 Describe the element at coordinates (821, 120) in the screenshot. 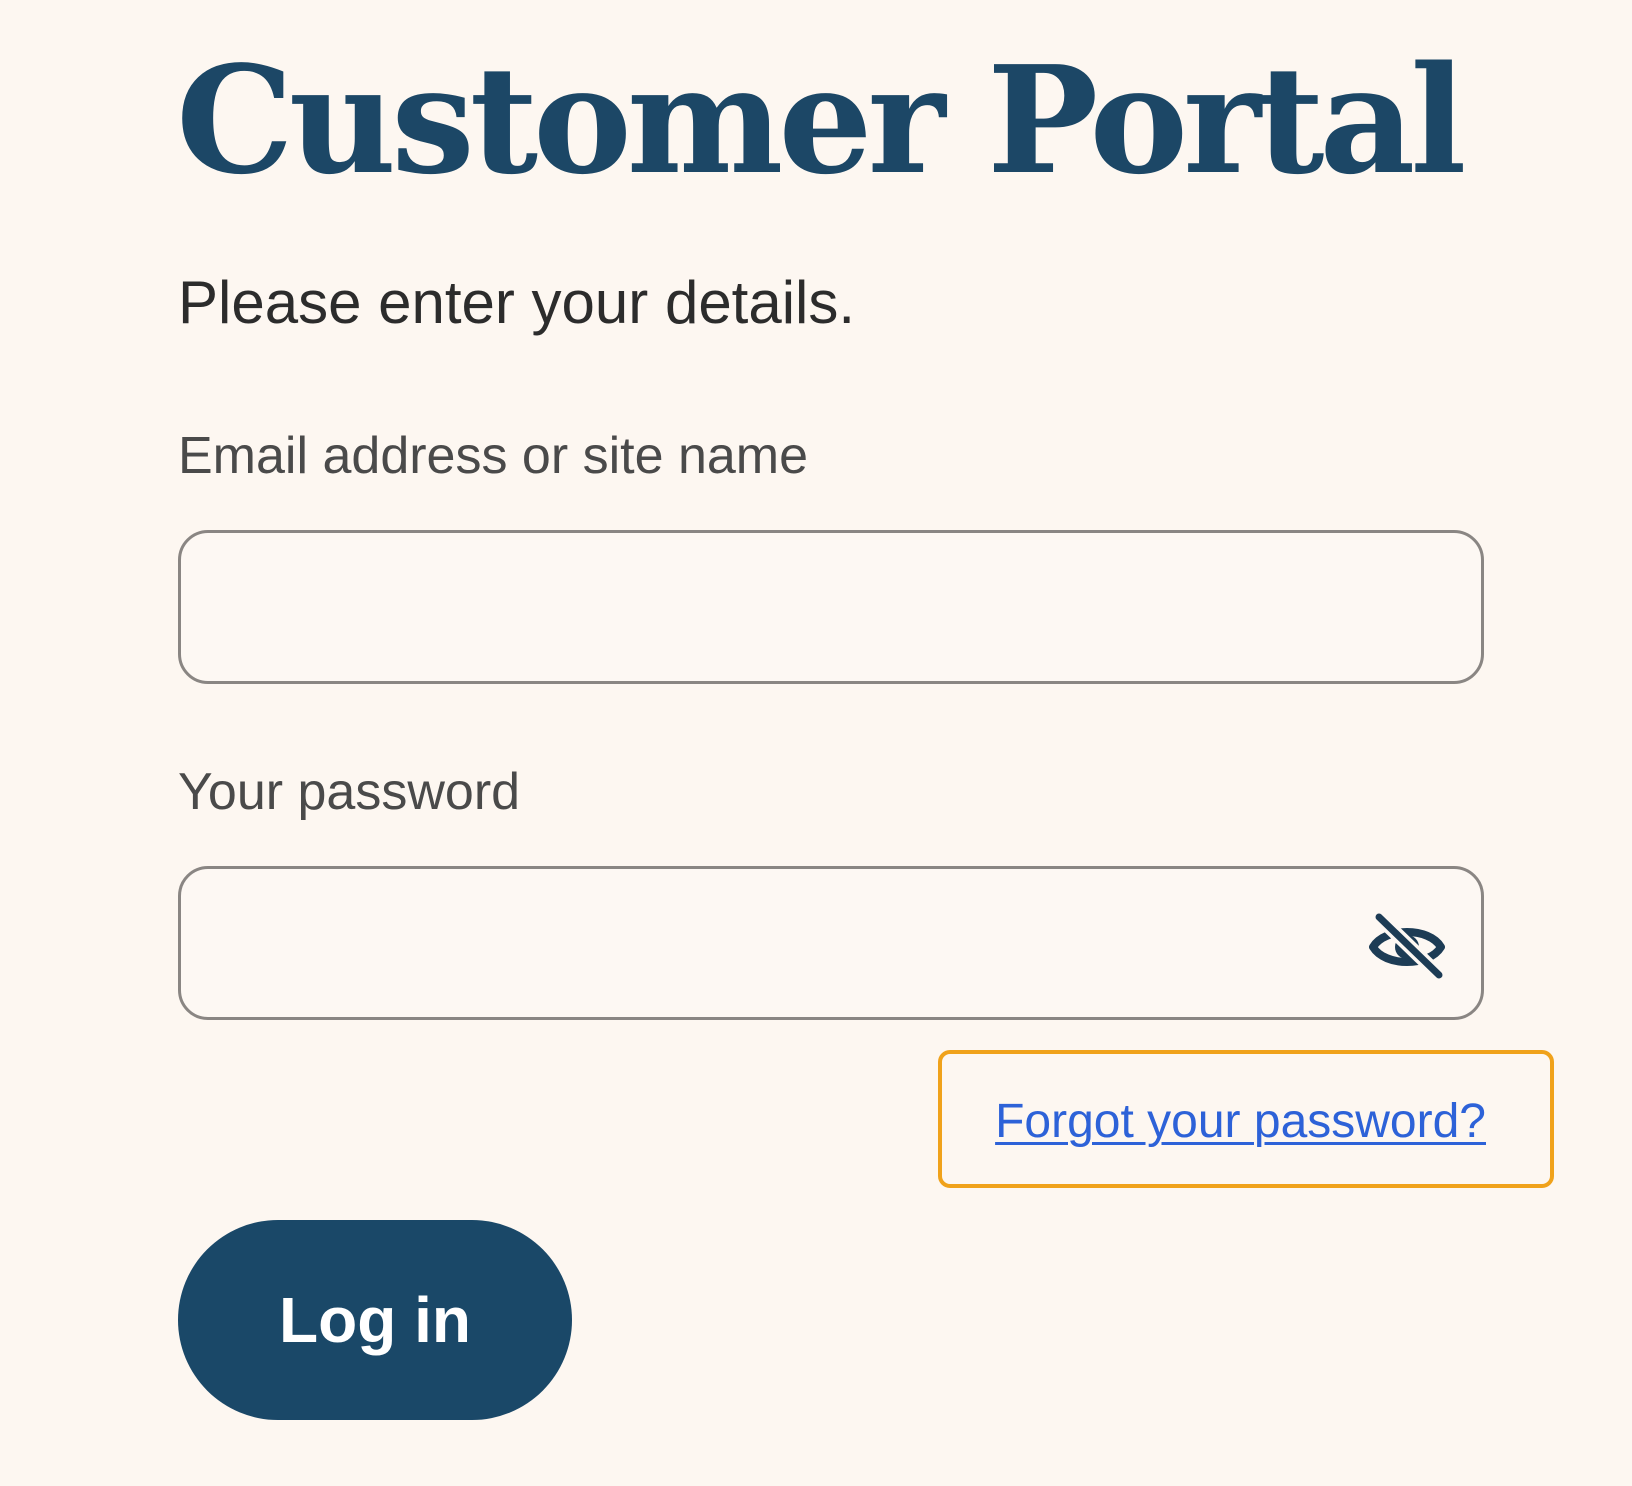

I see `page-title: Customer Portal` at that location.